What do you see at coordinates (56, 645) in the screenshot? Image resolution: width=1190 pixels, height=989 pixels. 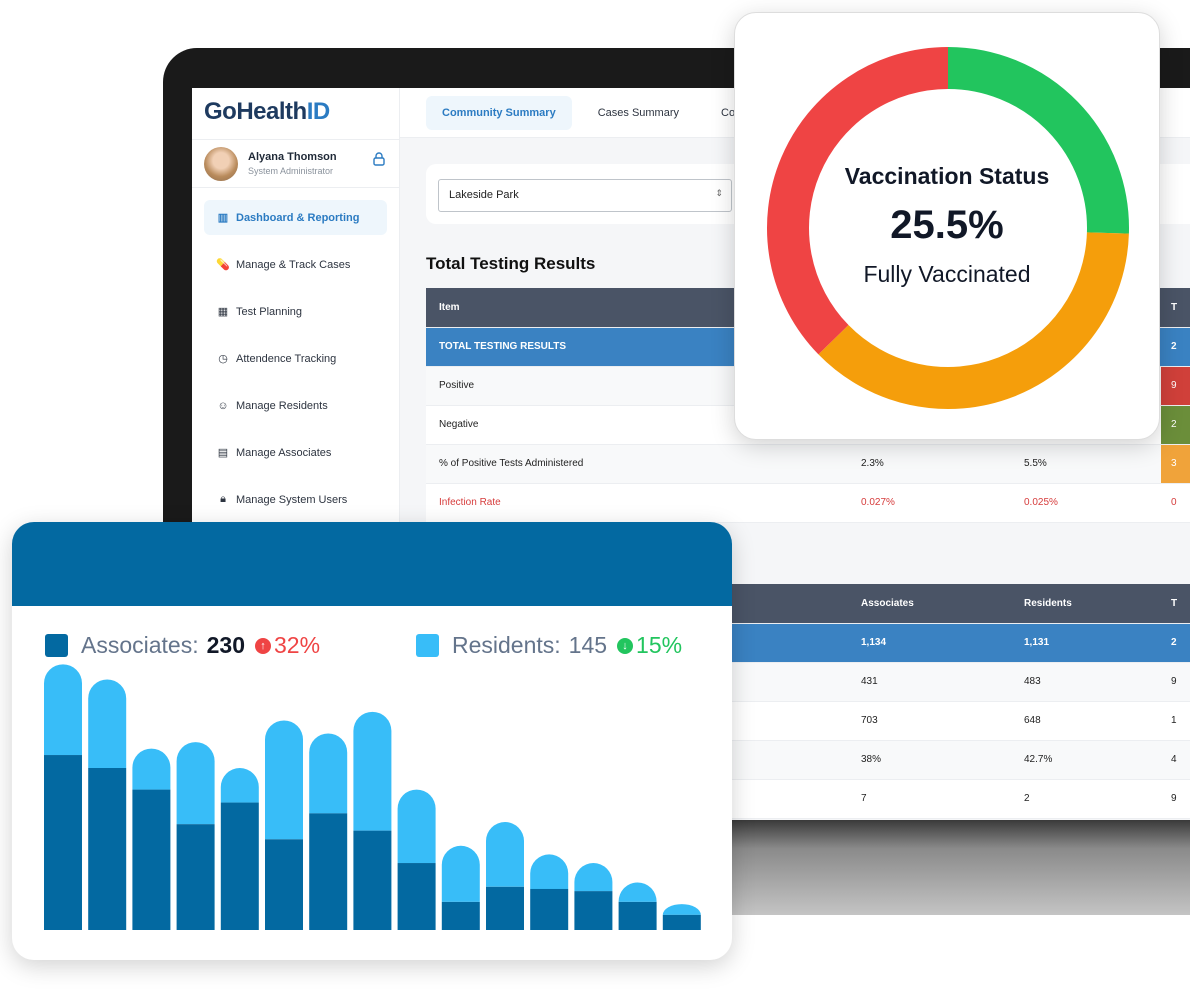 I see `associates-swatch` at bounding box center [56, 645].